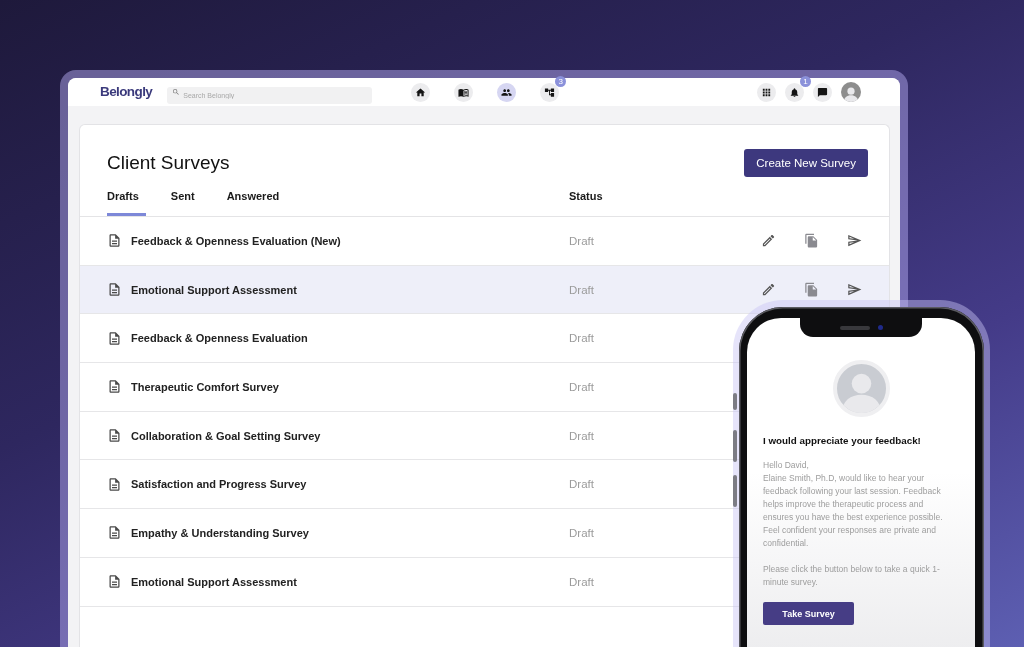 The image size is (1024, 647). What do you see at coordinates (854, 327) in the screenshot?
I see `speaker-grille` at bounding box center [854, 327].